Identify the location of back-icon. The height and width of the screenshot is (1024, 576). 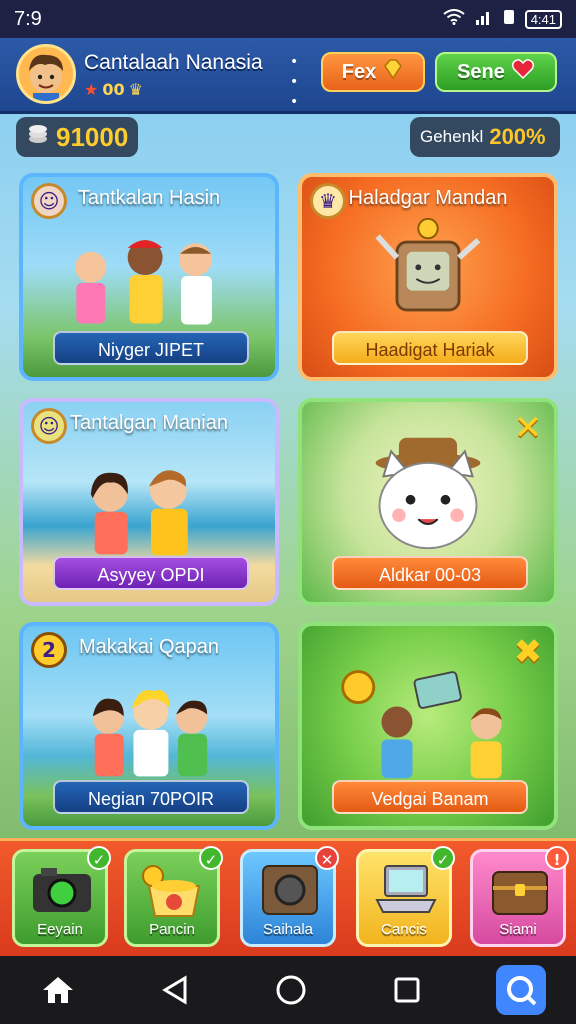
(175, 990).